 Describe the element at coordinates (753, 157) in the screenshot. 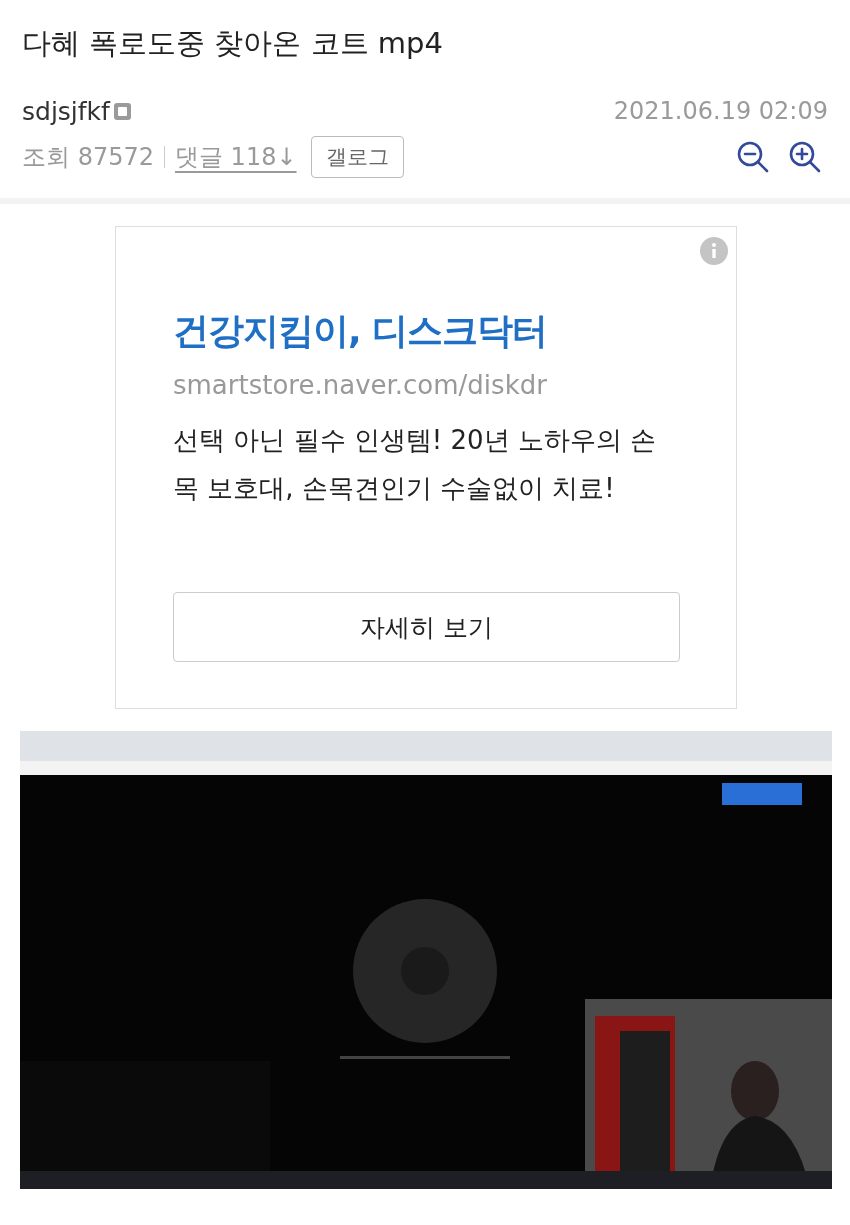

I see `zoom-out-icon` at that location.